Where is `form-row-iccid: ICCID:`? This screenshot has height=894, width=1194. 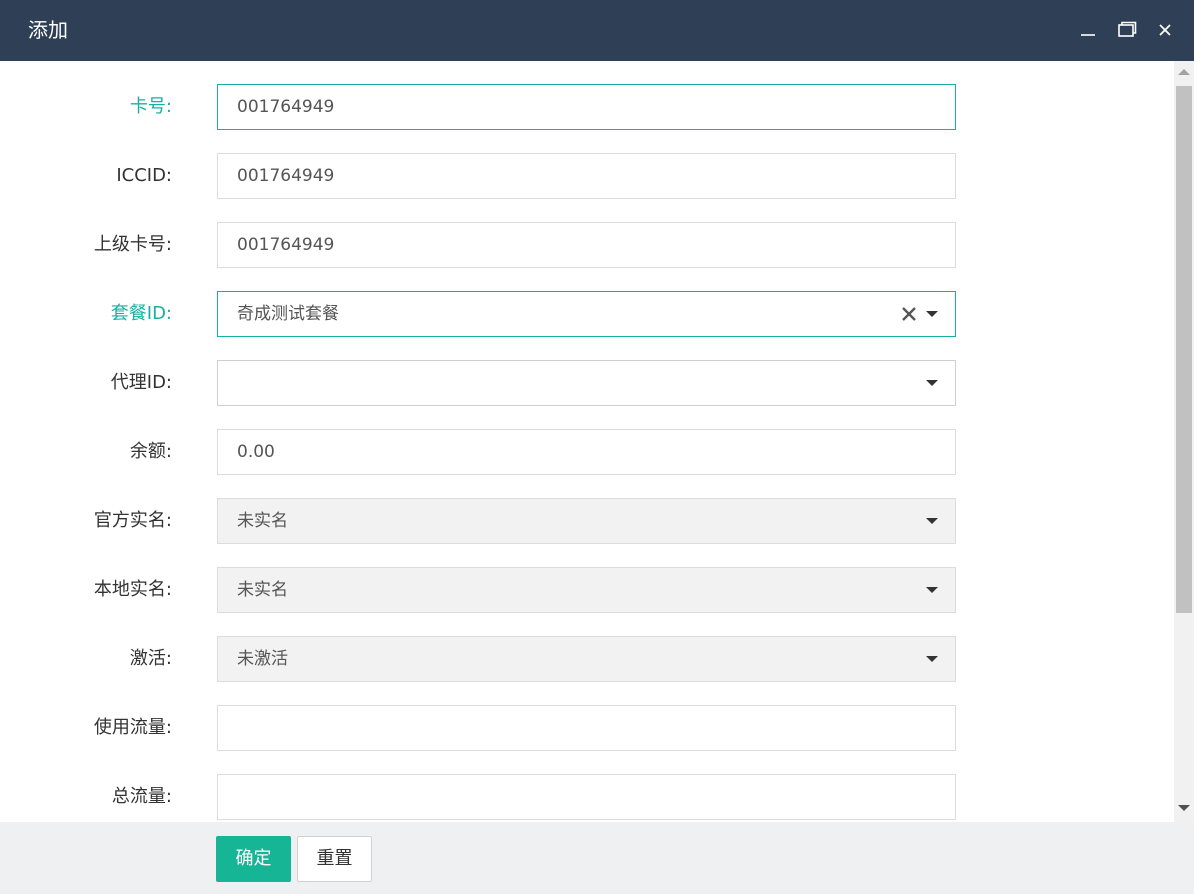
form-row-iccid: ICCID: is located at coordinates (587, 176).